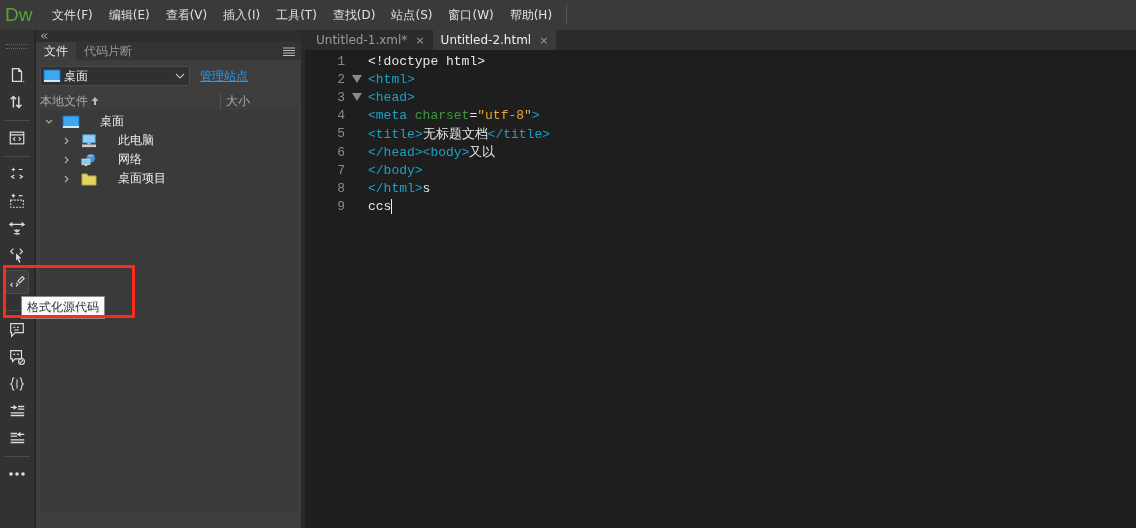 Image resolution: width=1136 pixels, height=528 pixels. What do you see at coordinates (129, 15) in the screenshot?
I see `menu-item: 编辑(E)` at bounding box center [129, 15].